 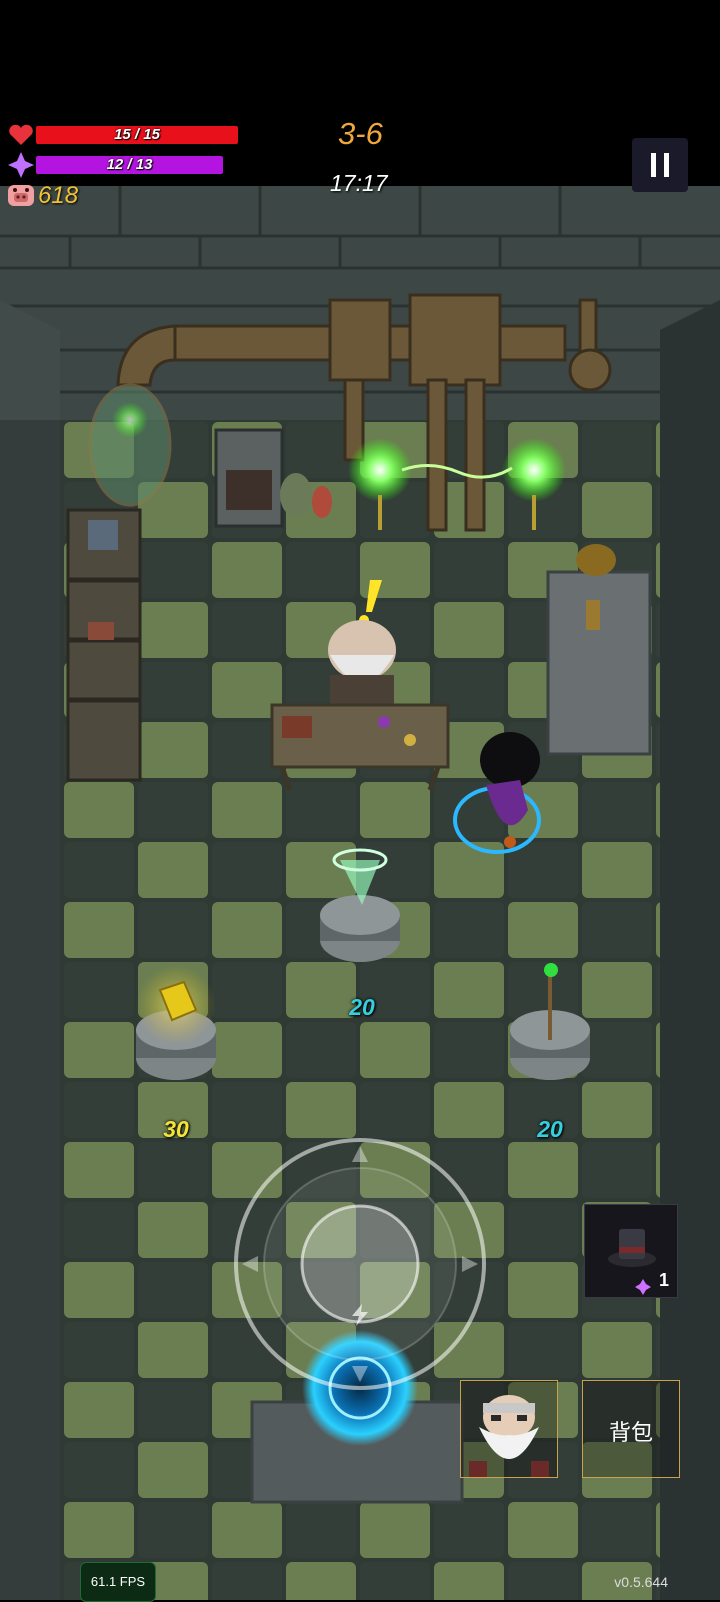 What do you see at coordinates (632, 1248) in the screenshot?
I see `top-hat-icon` at bounding box center [632, 1248].